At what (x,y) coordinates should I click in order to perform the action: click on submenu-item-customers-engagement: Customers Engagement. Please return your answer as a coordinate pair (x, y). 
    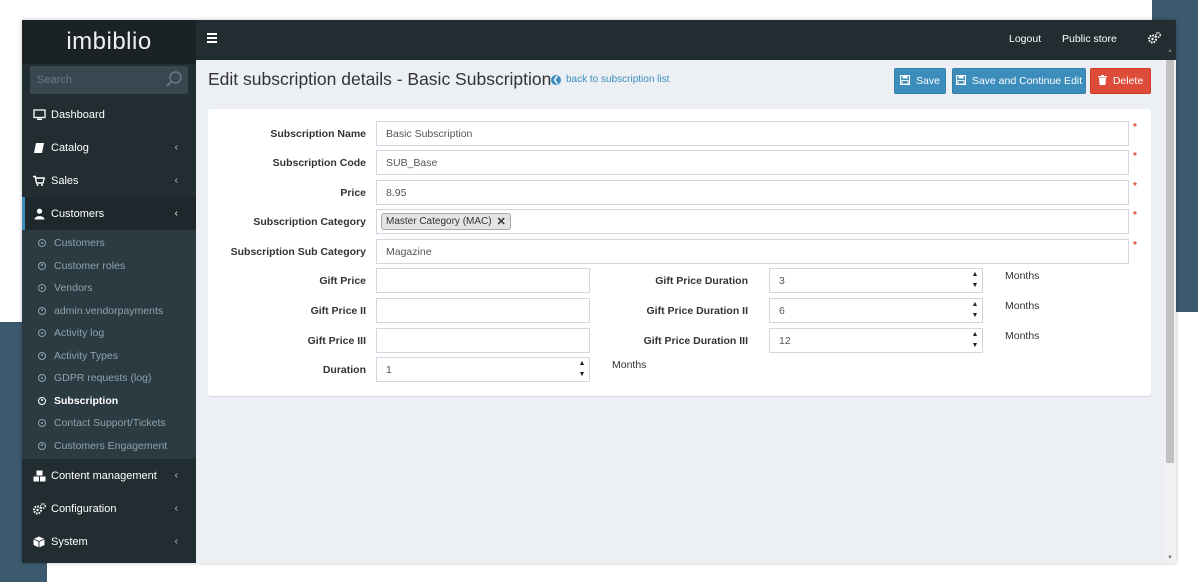
    Looking at the image, I should click on (109, 446).